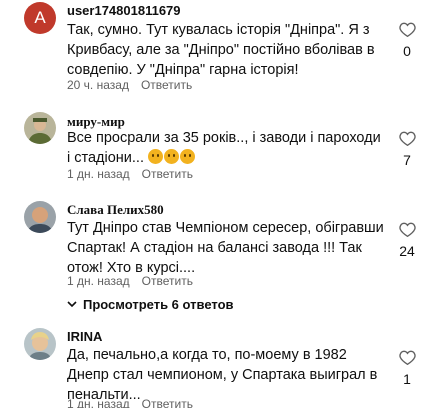 The width and height of the screenshot is (428, 408). What do you see at coordinates (72, 304) in the screenshot?
I see `chevron-down-icon` at bounding box center [72, 304].